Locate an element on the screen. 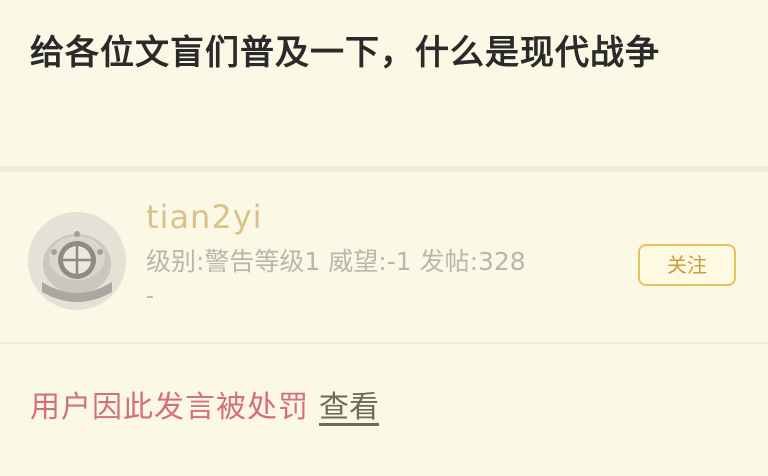  view-penalty-link: 查看 is located at coordinates (349, 407).